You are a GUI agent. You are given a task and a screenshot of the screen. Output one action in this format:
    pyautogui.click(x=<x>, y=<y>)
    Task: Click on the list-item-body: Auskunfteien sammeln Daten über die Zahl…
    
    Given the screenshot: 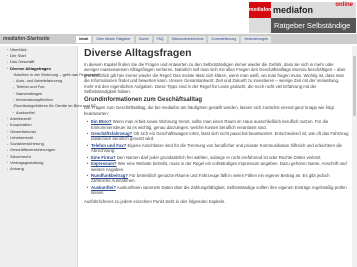 What is the action you would take?
    pyautogui.click(x=219, y=190)
    